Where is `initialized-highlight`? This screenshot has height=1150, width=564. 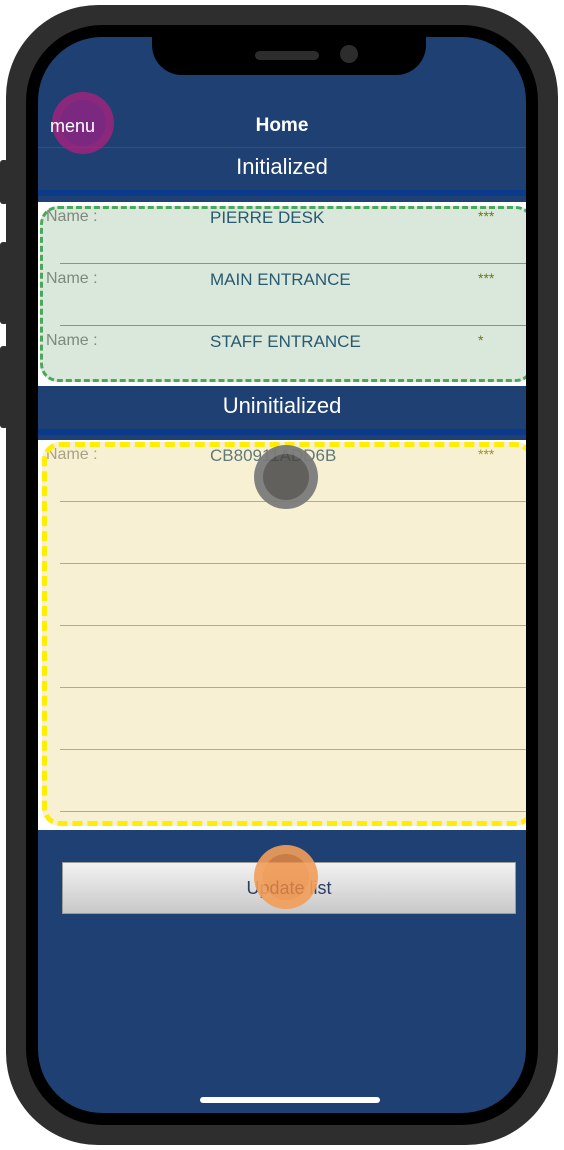 initialized-highlight is located at coordinates (283, 294).